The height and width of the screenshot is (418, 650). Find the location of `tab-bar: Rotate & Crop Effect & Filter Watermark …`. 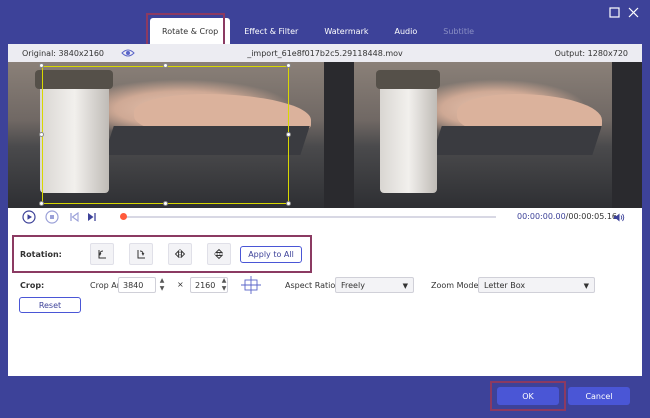

tab-bar: Rotate & Crop Effect & Filter Watermark … is located at coordinates (319, 30).